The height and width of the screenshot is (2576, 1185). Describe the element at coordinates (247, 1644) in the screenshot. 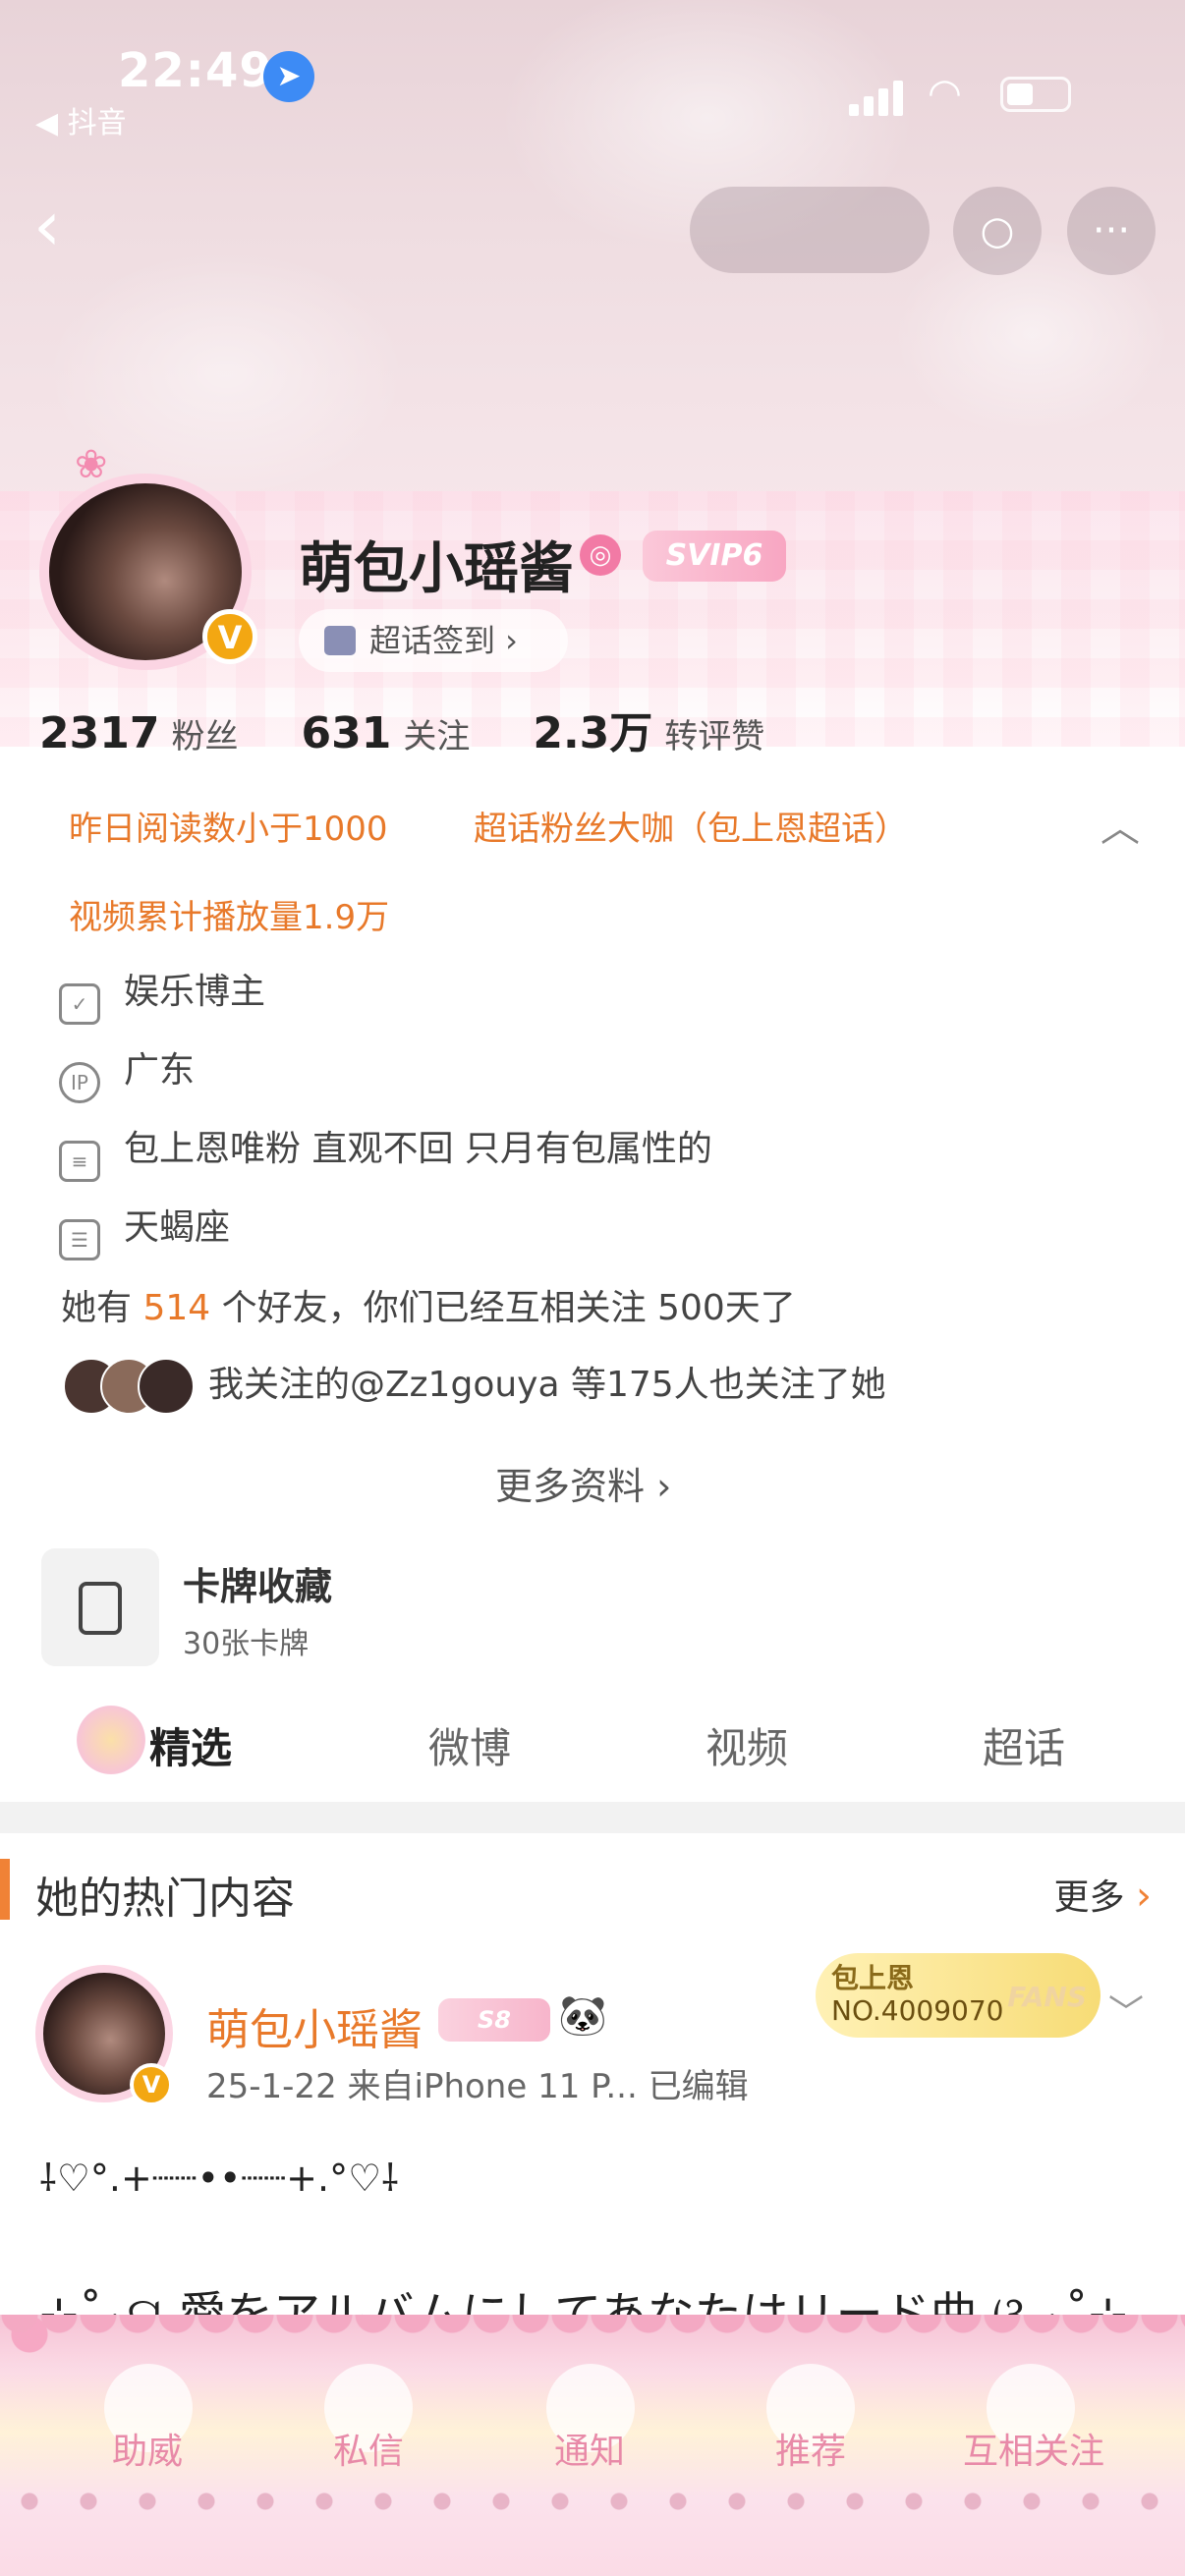

I see `card-collection-subtitle: 30张卡牌` at that location.